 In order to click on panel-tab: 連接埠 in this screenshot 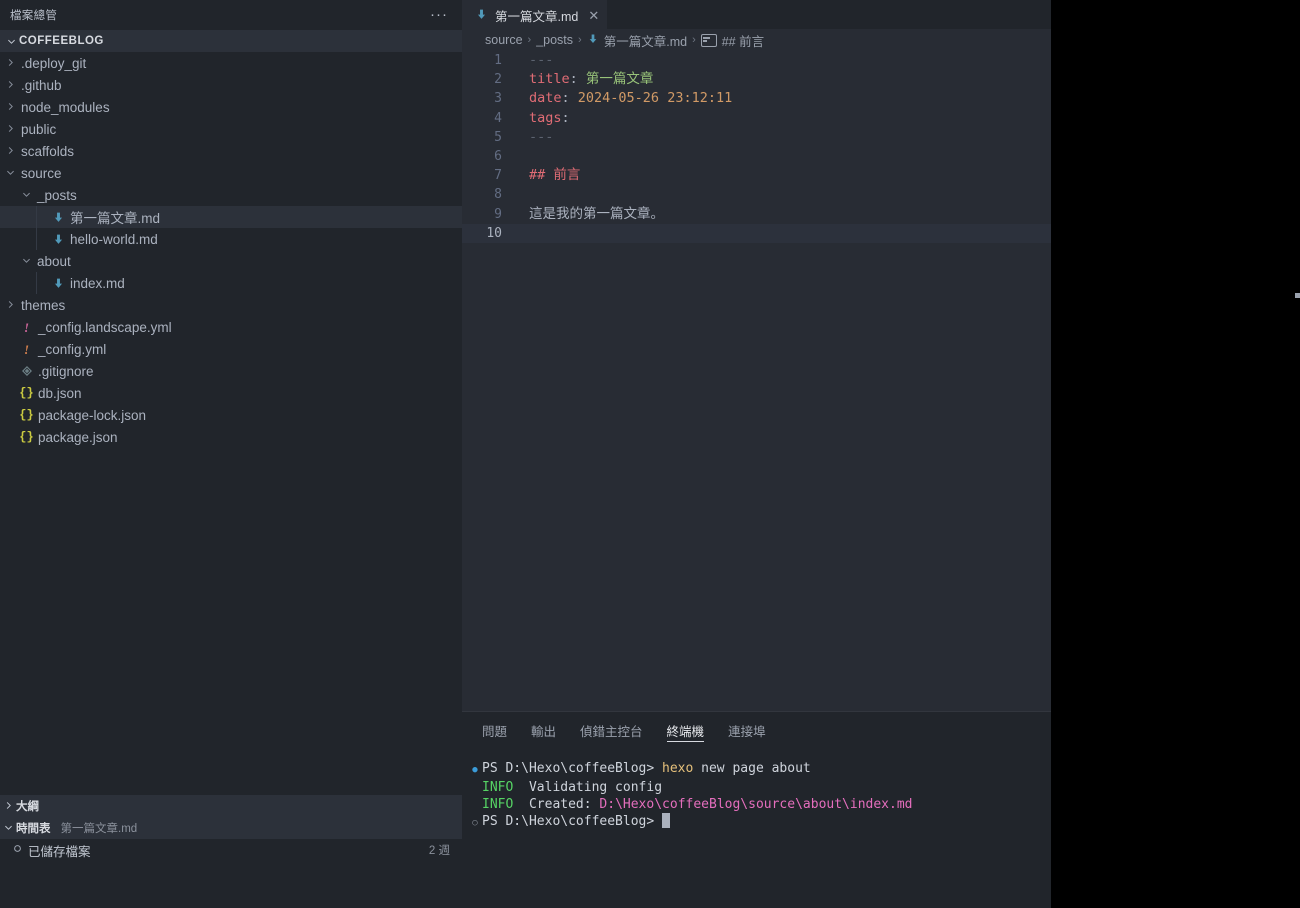, I will do `click(747, 730)`.